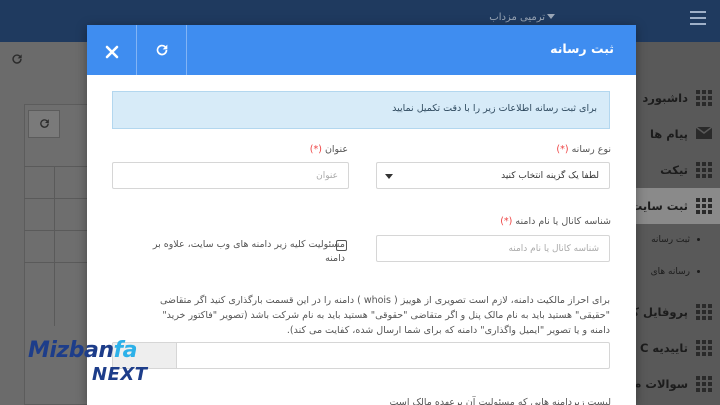  Describe the element at coordinates (328, 149) in the screenshot. I see `title-label: عنوان (*)` at that location.